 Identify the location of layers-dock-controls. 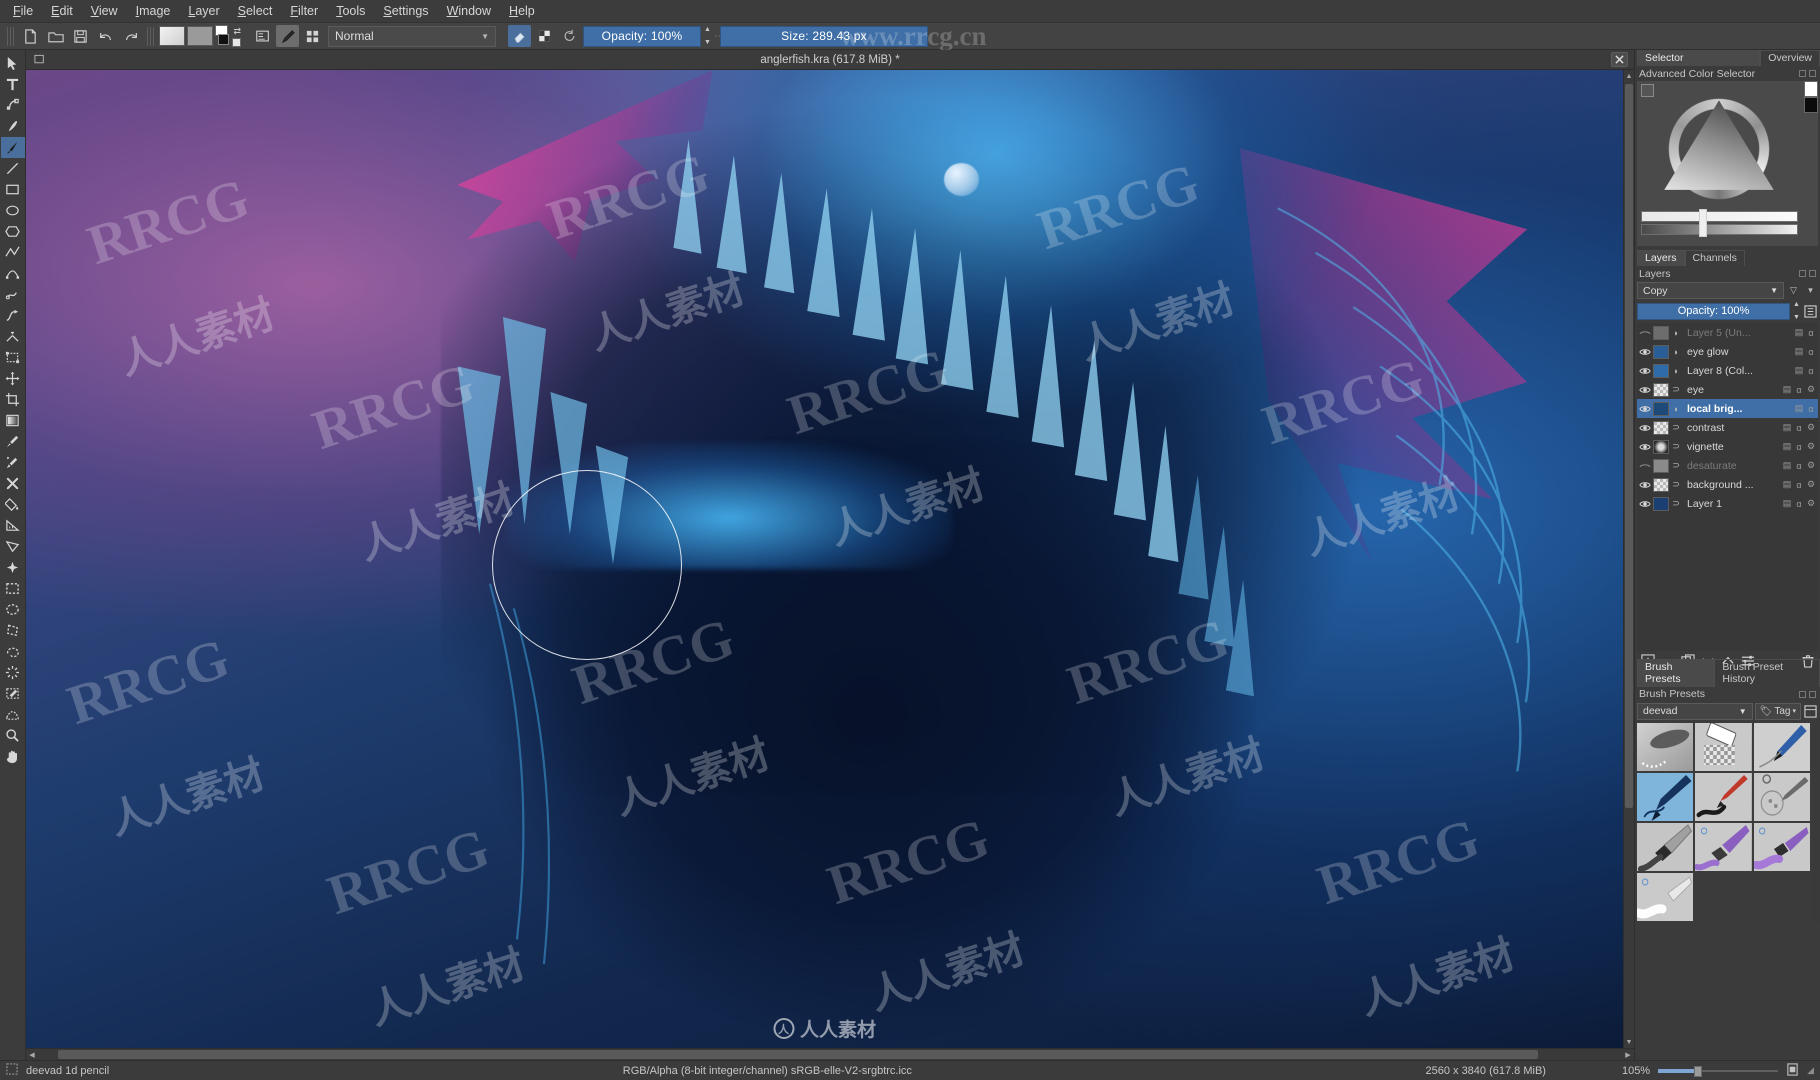
(1807, 273).